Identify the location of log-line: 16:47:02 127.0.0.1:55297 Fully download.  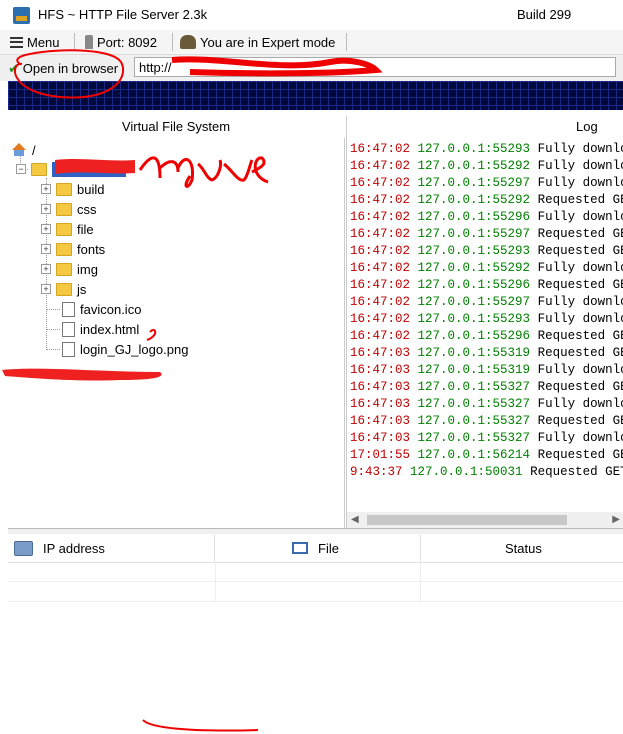
(486, 183).